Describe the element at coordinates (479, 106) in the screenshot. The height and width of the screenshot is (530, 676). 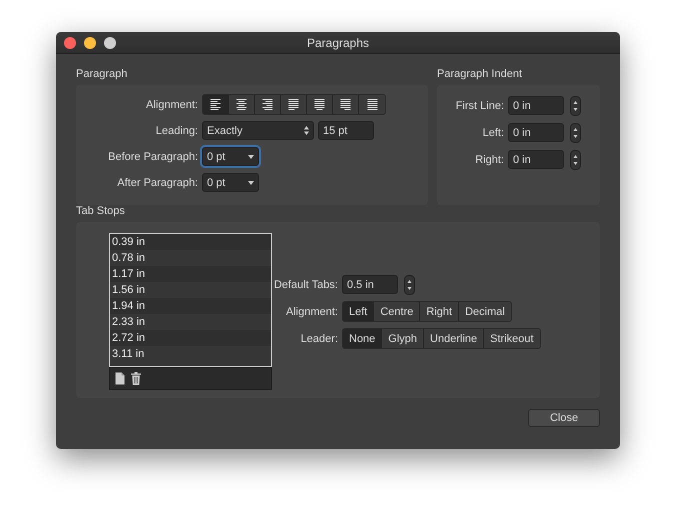
I see `field-label: First Line:` at that location.